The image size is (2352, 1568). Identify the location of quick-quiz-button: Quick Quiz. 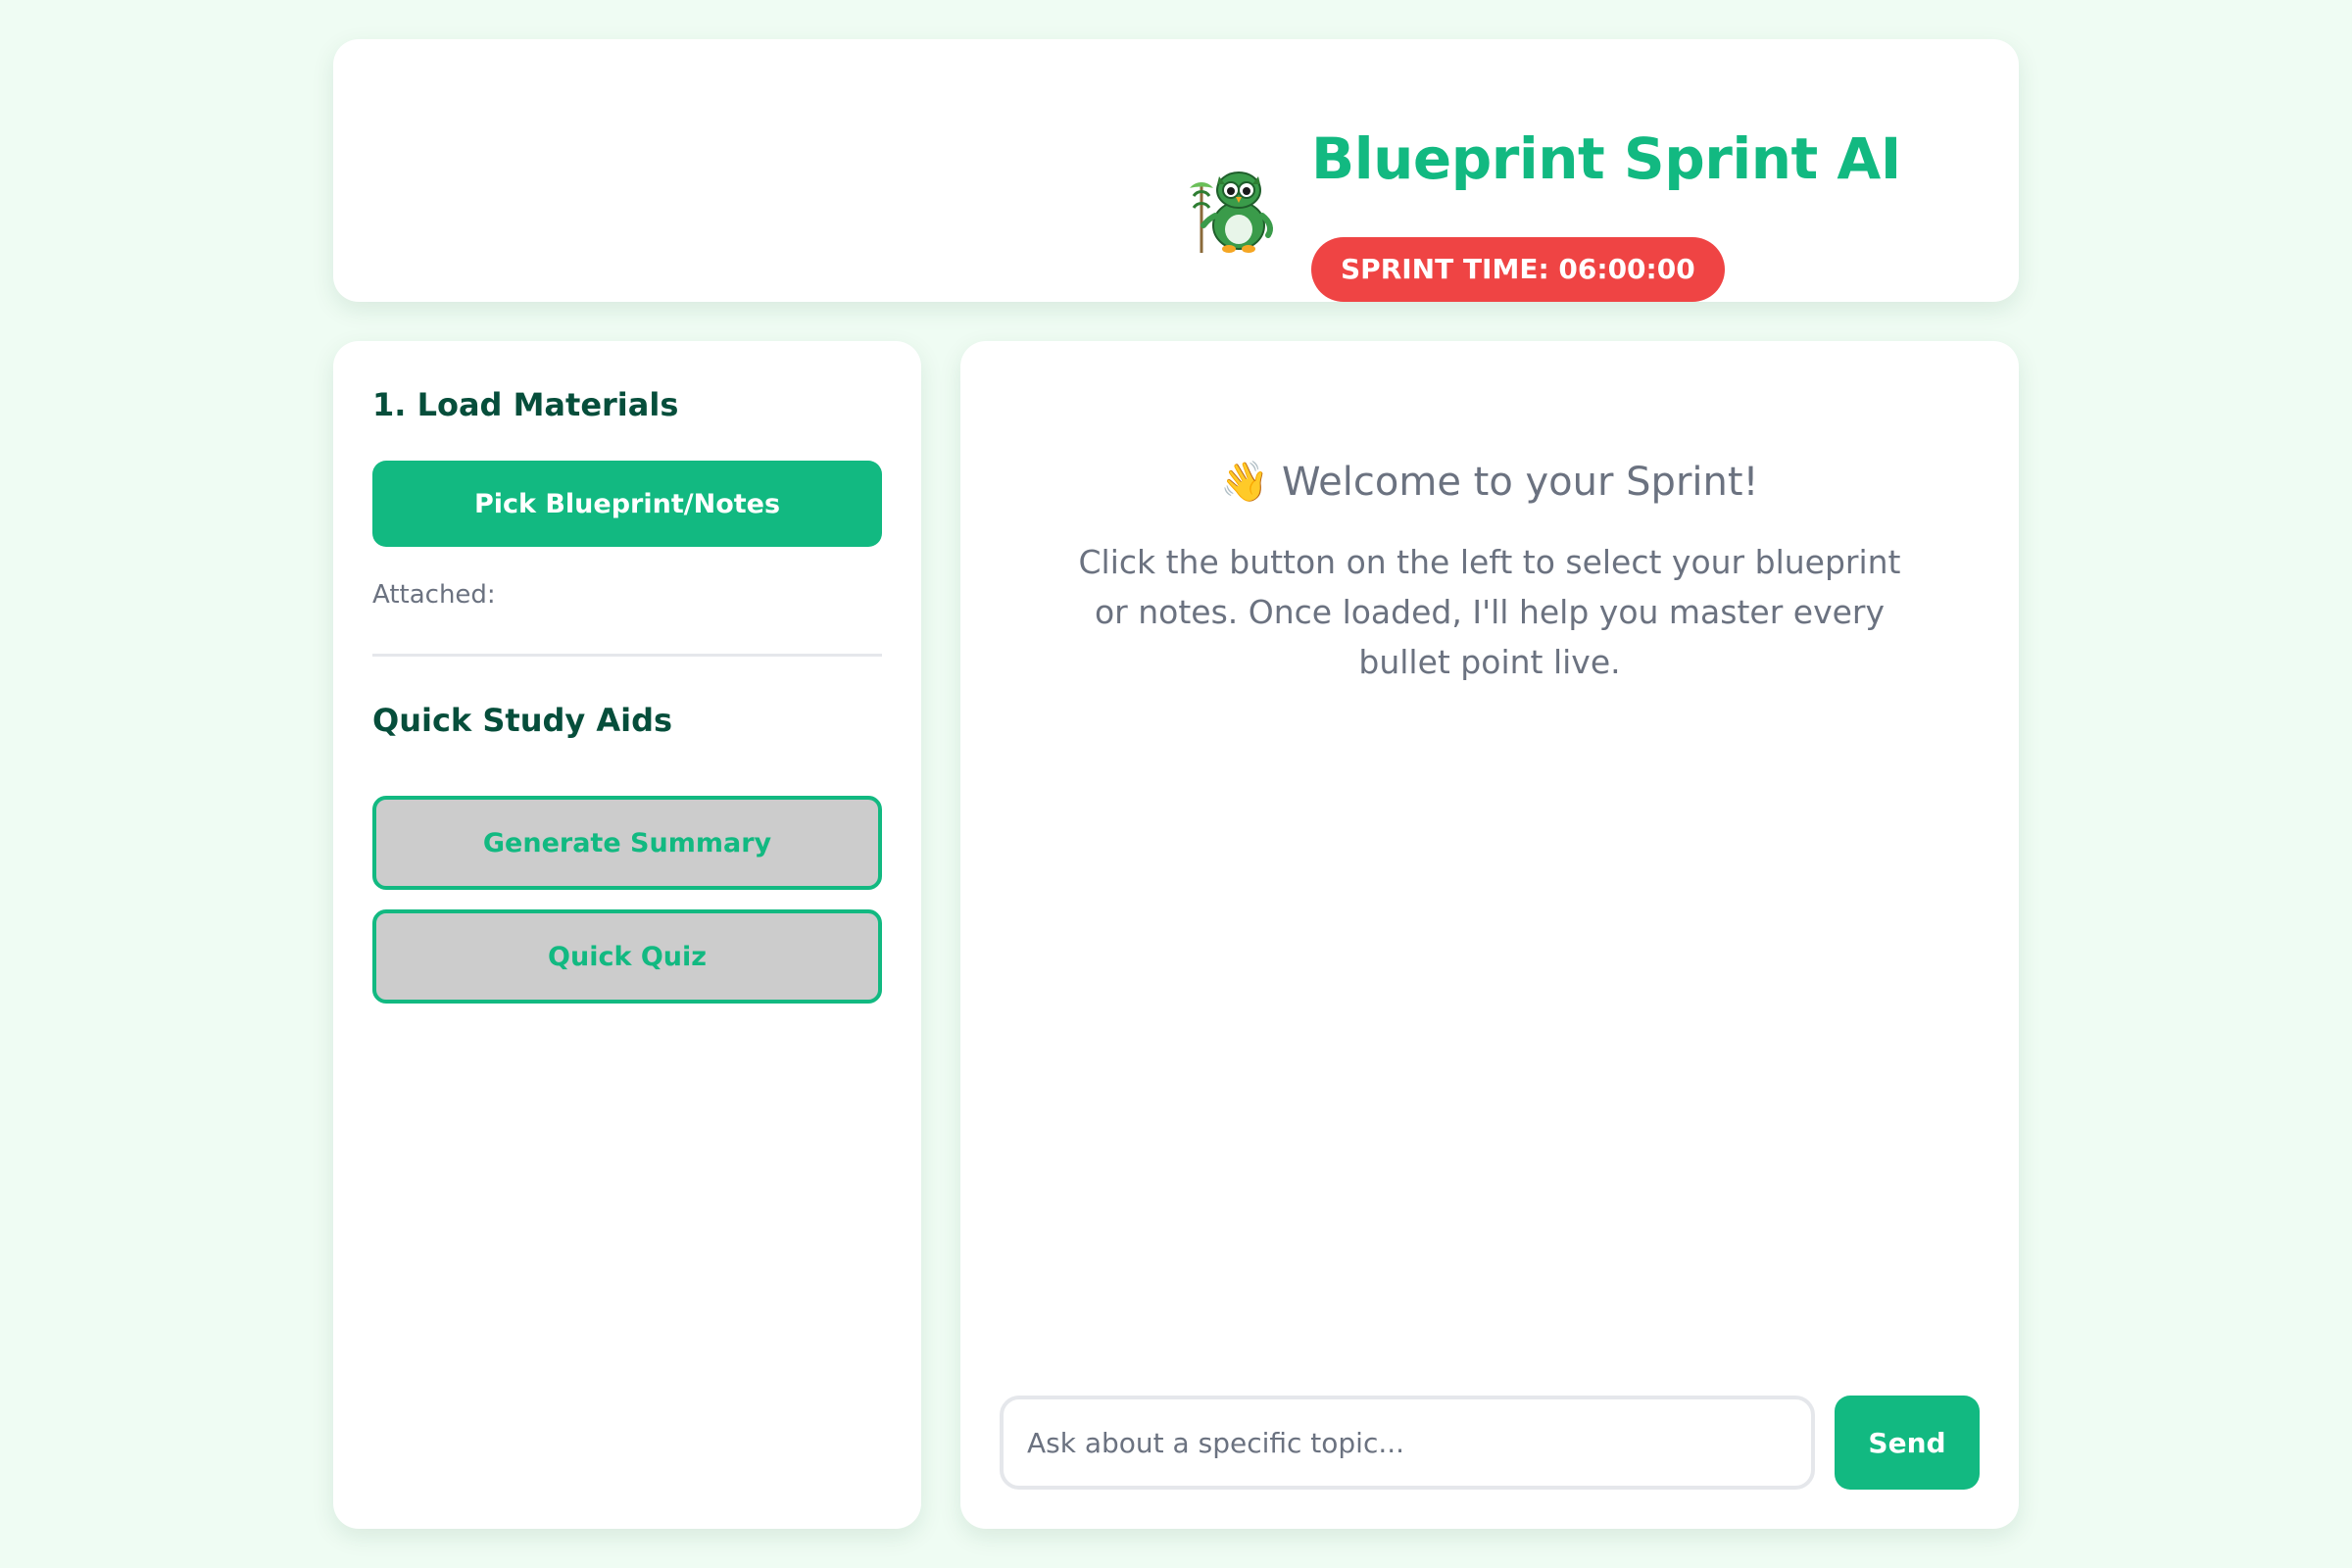
(627, 956).